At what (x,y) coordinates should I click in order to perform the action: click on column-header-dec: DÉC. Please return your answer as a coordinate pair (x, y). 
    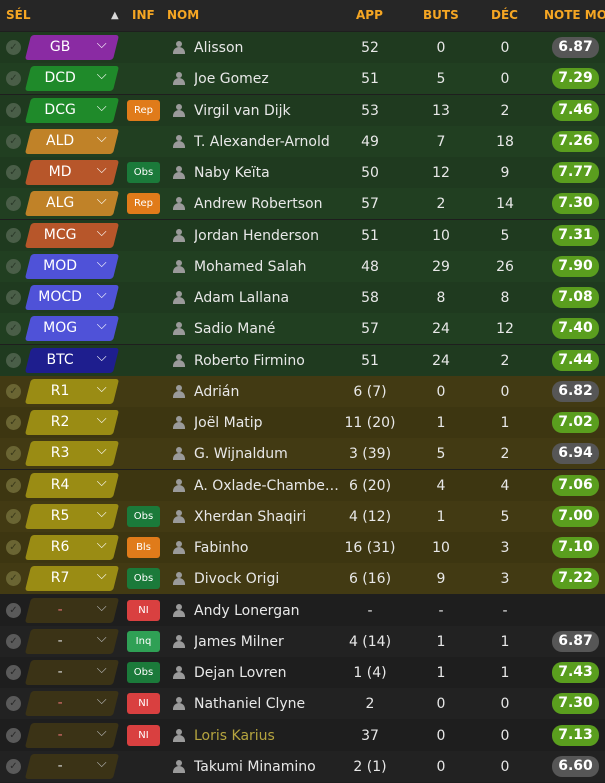
    Looking at the image, I should click on (504, 15).